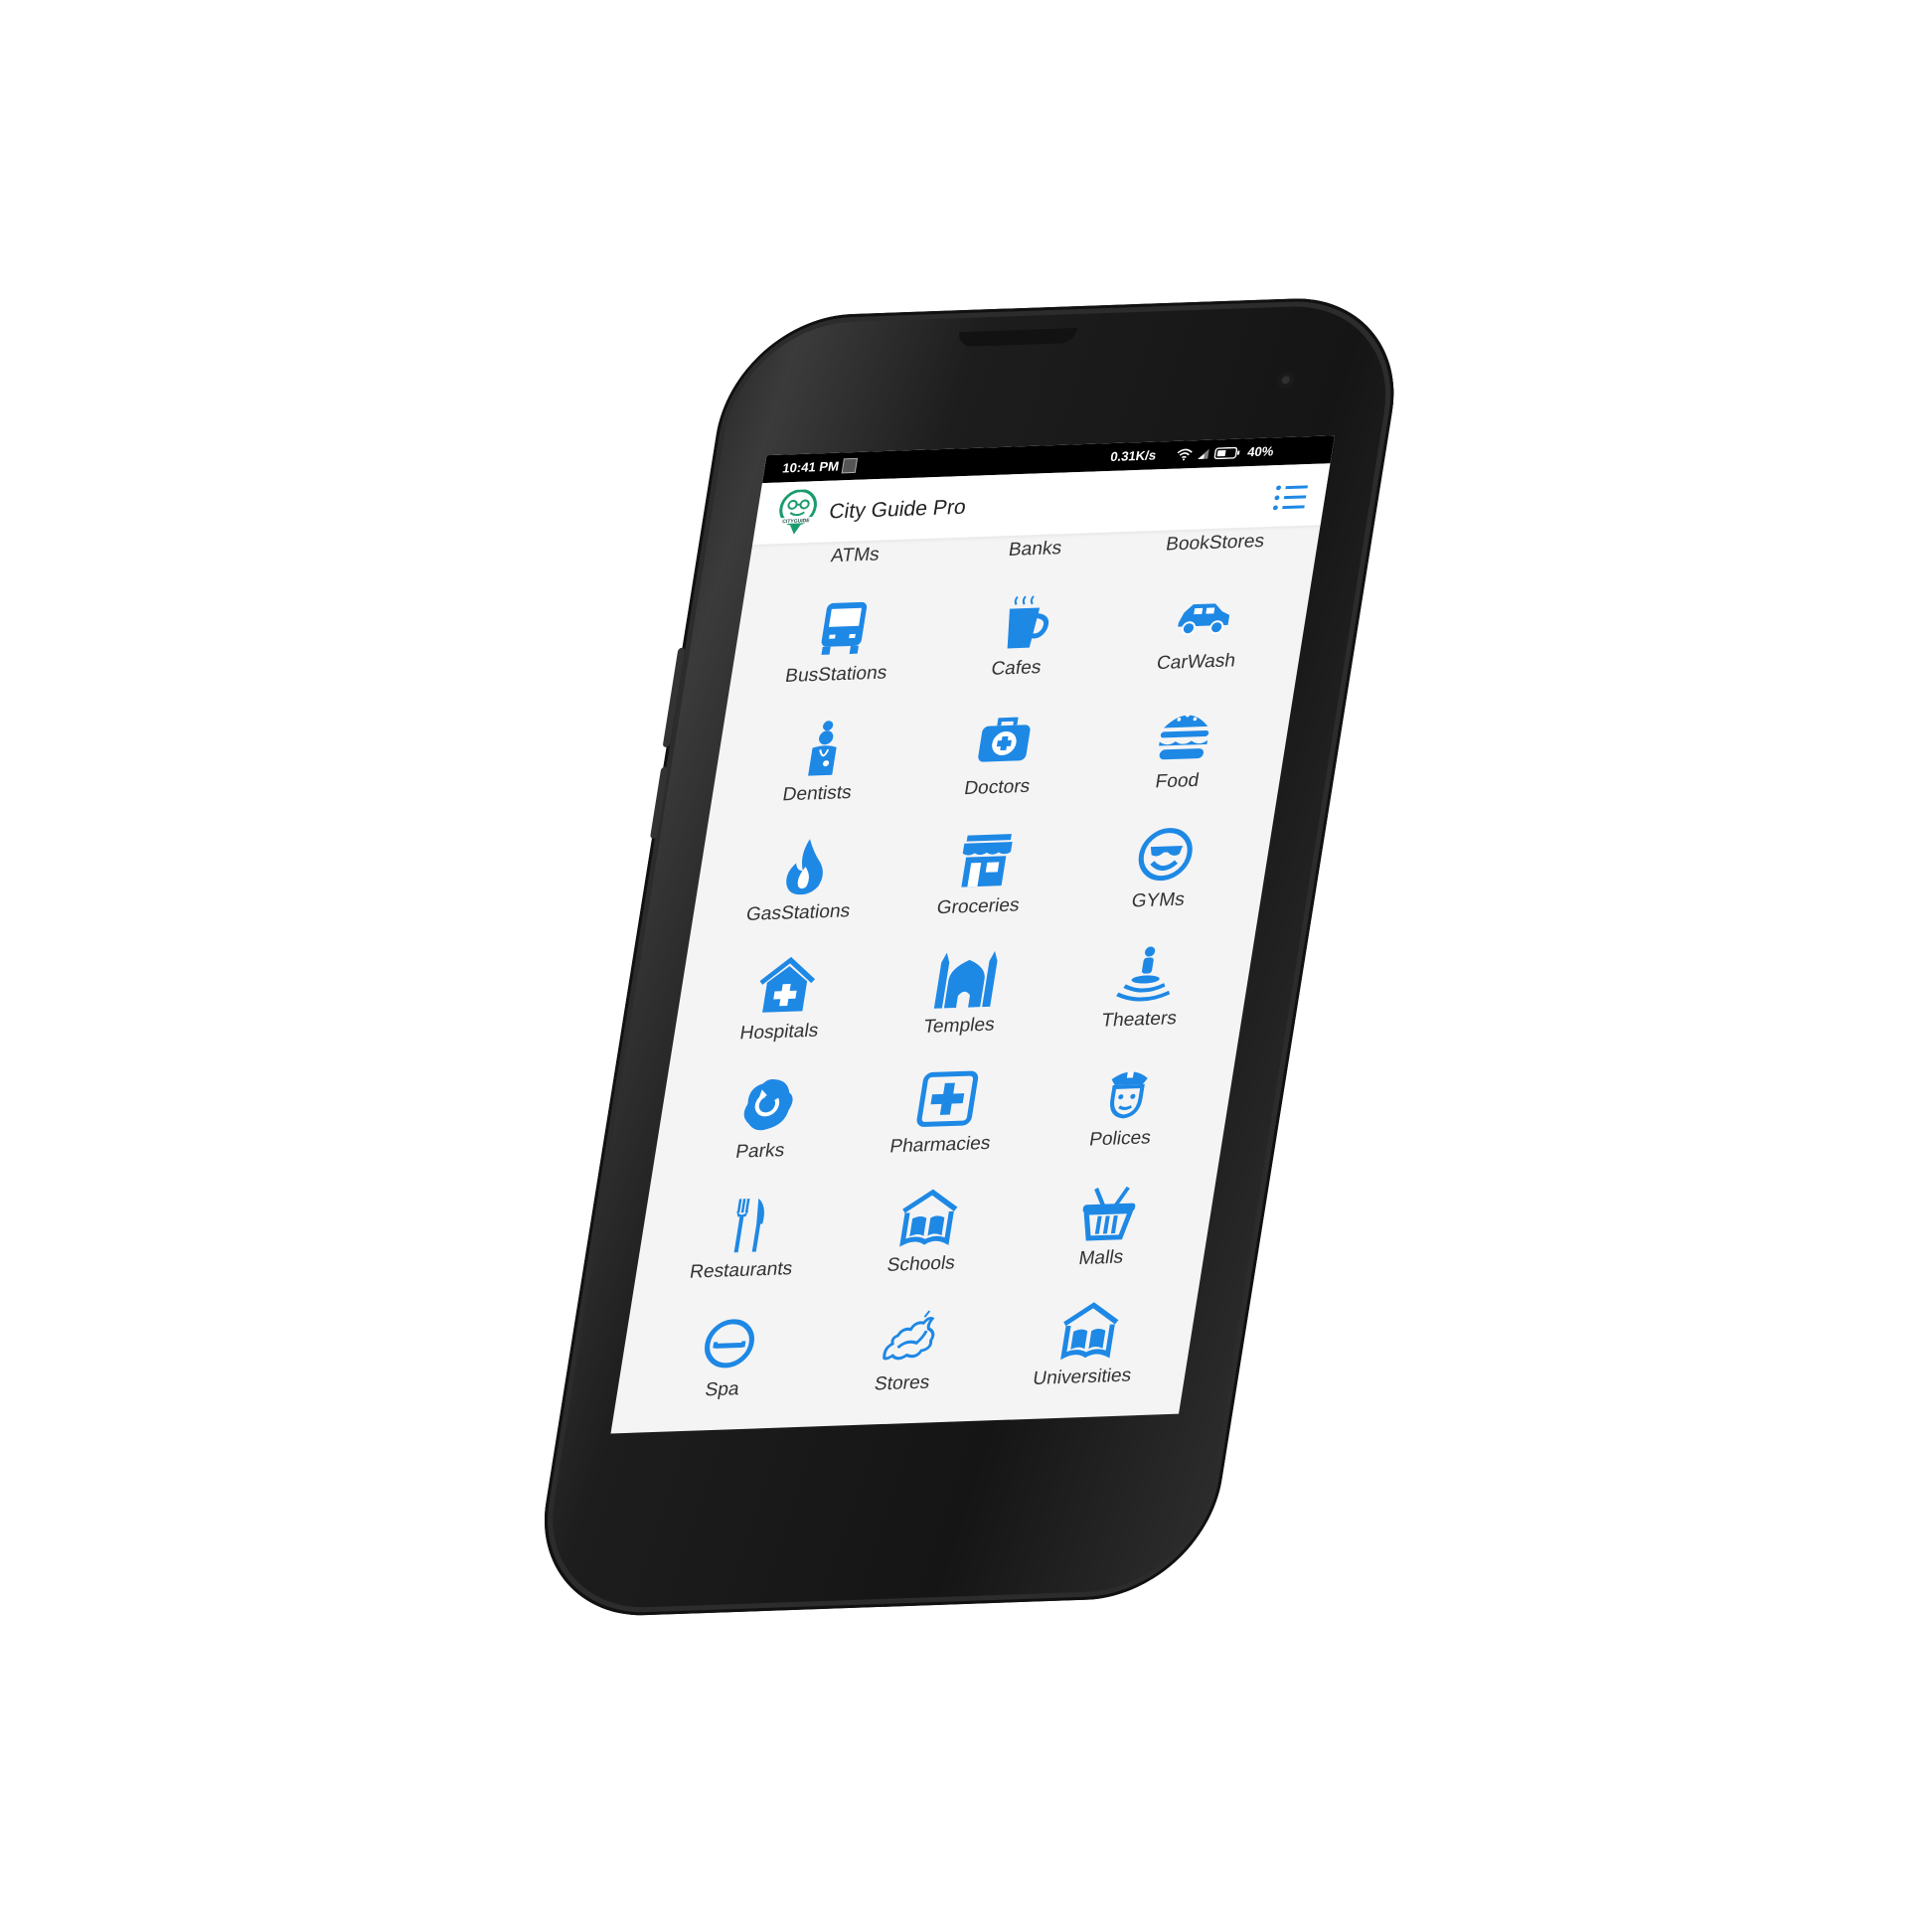 The width and height of the screenshot is (1932, 1932). I want to click on status-icons: 40%, so click(1225, 452).